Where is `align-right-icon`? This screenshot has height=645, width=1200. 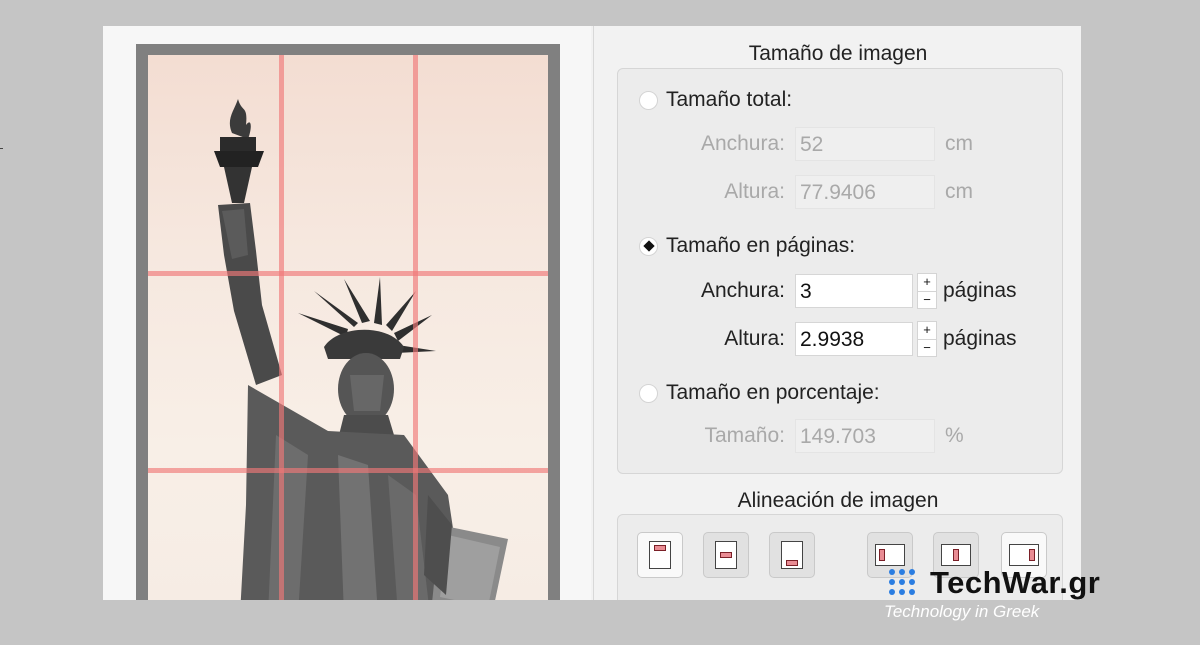 align-right-icon is located at coordinates (1024, 555).